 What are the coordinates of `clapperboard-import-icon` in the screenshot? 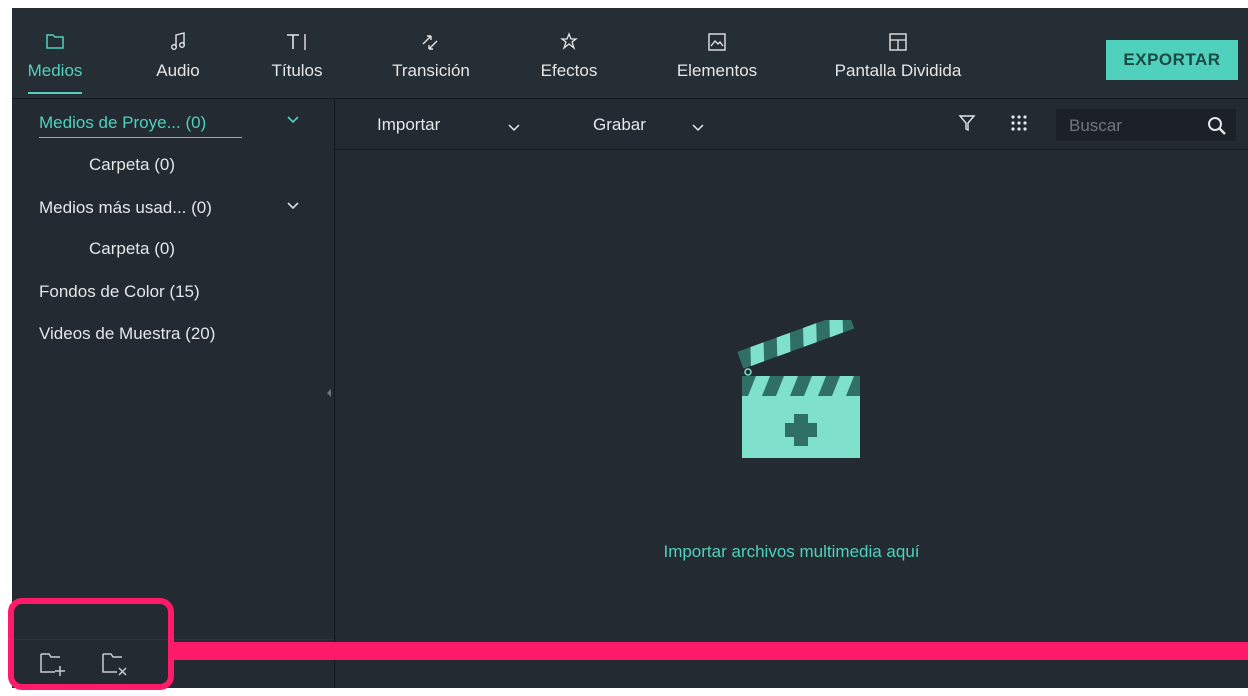 It's located at (798, 388).